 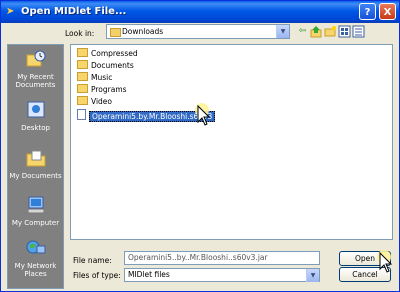 I want to click on up-arrow-icon, so click(x=316, y=32).